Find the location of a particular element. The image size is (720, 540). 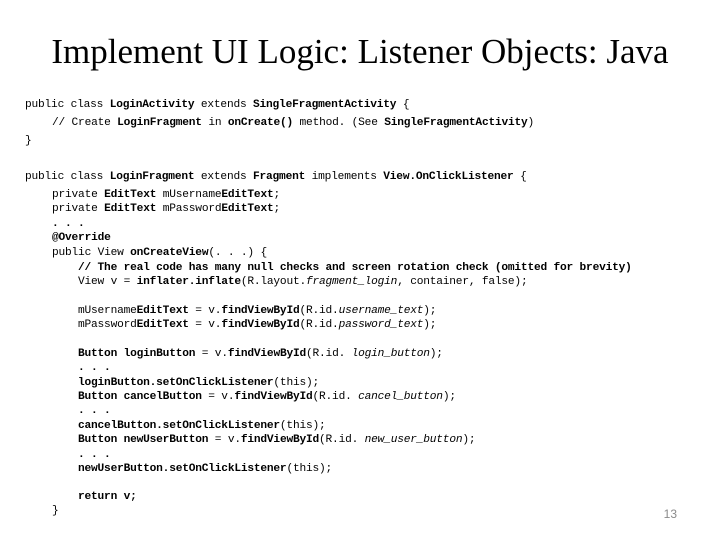

code-line: return v; is located at coordinates (107, 497).